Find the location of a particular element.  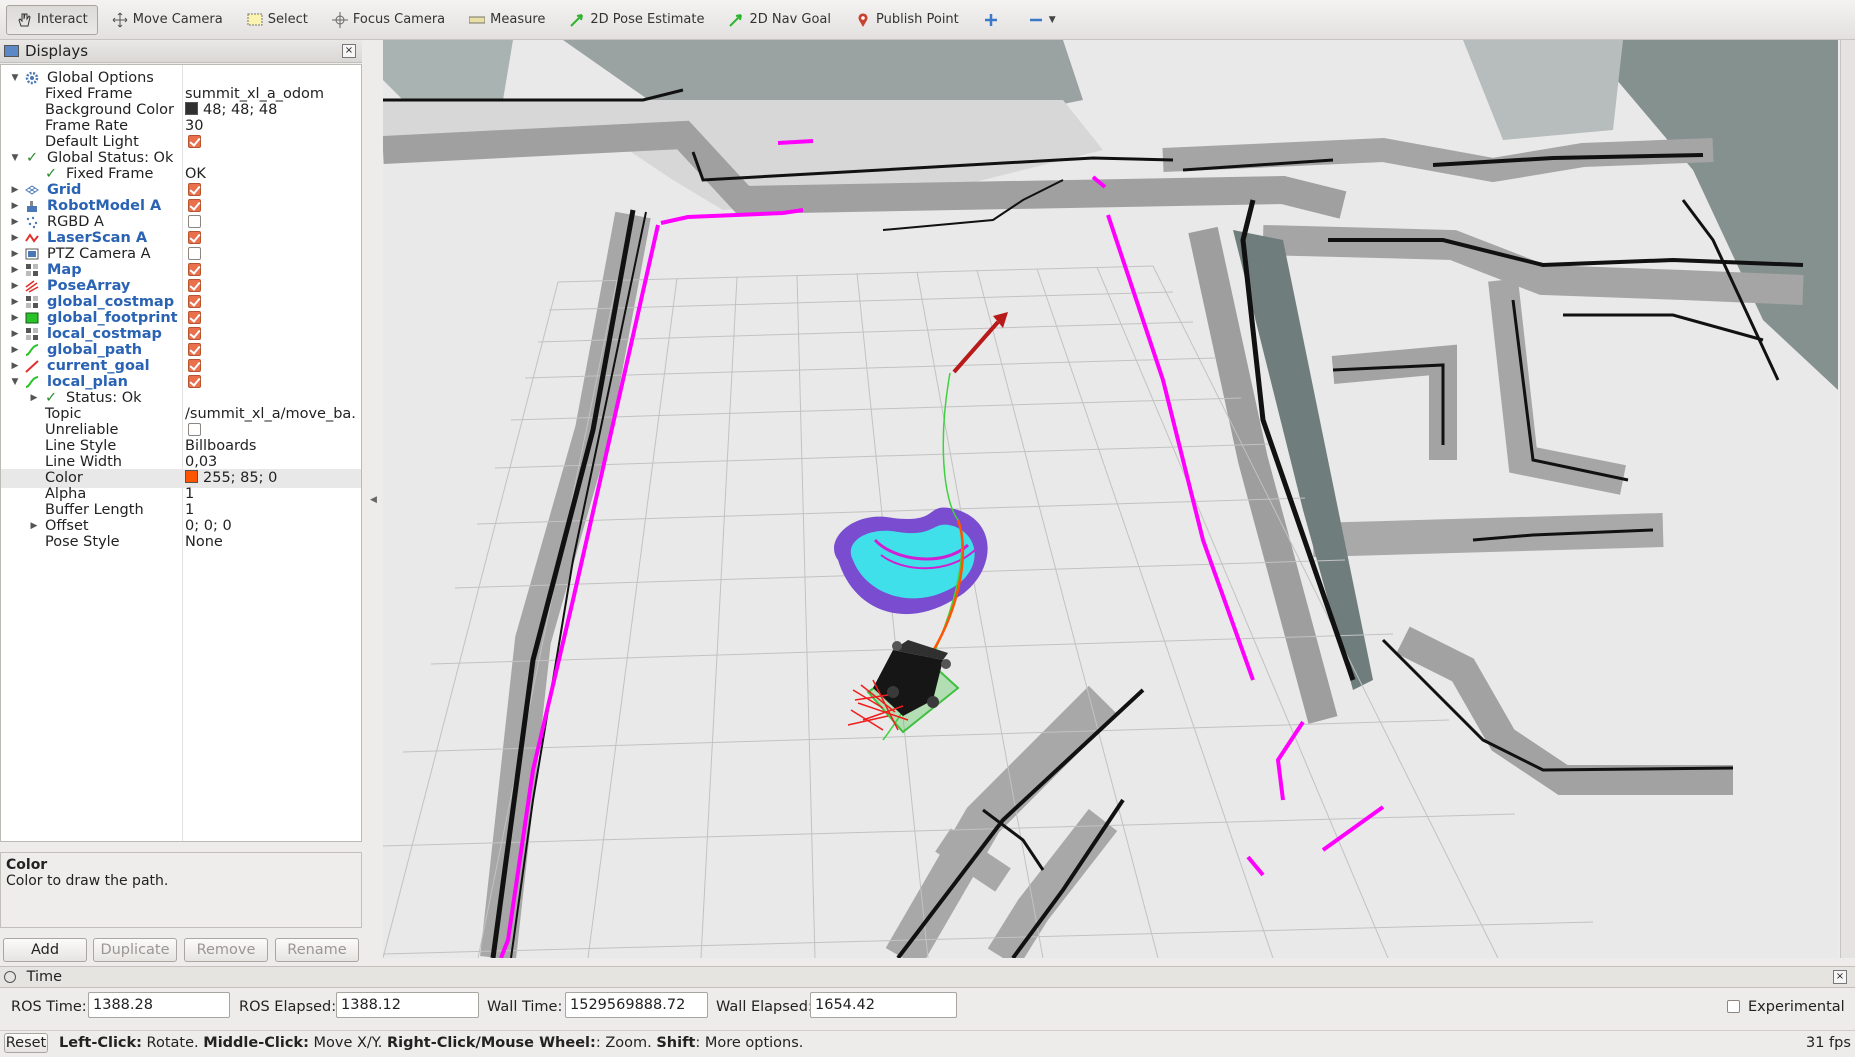

measure-tool-button: Measure is located at coordinates (507, 20).